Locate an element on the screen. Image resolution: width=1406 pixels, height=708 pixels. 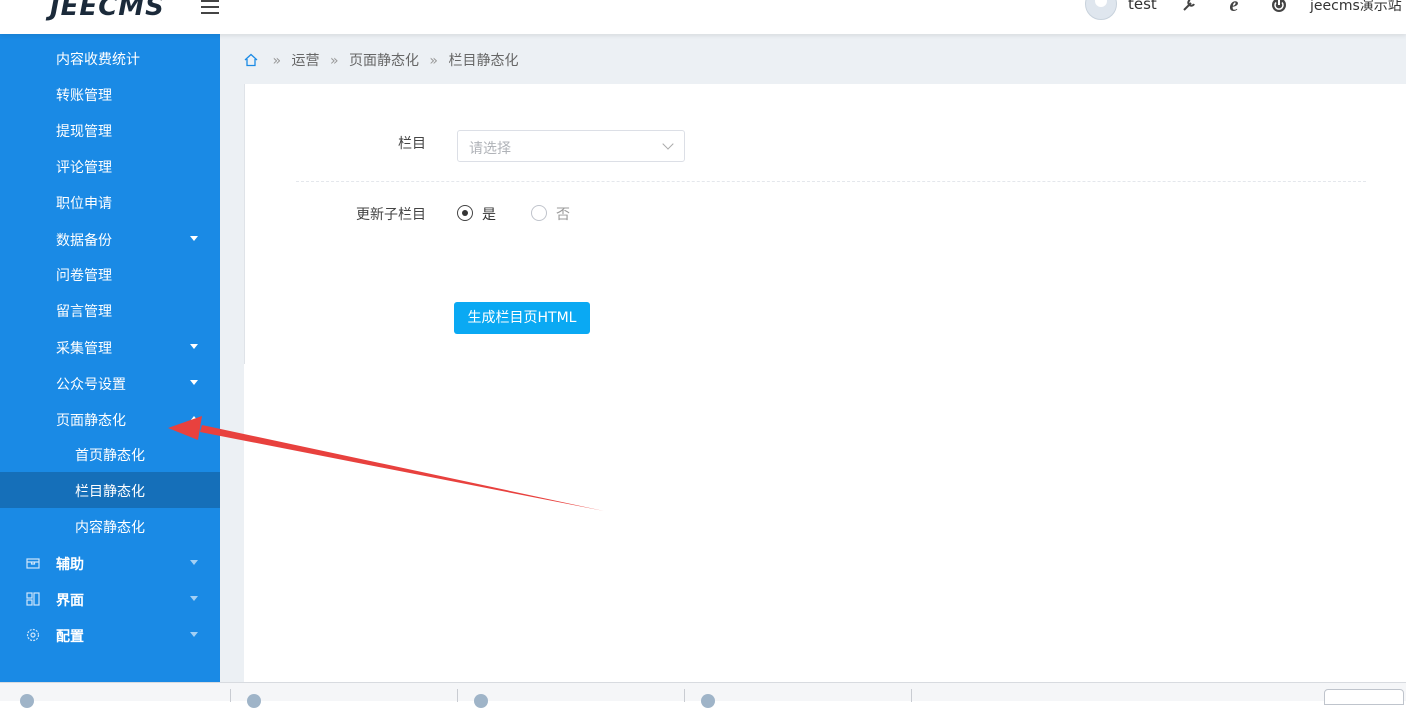
browser-icon: e is located at coordinates (1234, 7).